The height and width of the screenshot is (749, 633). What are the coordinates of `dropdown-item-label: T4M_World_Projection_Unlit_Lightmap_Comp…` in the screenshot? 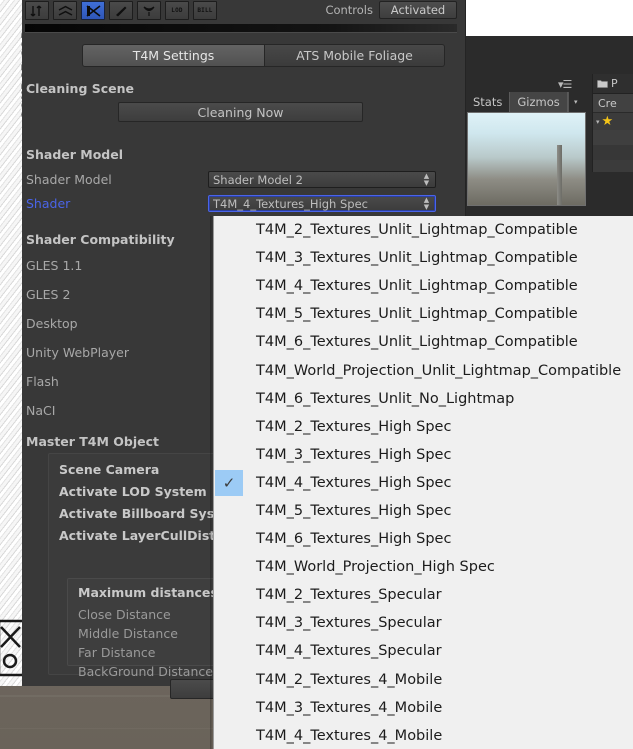 It's located at (439, 370).